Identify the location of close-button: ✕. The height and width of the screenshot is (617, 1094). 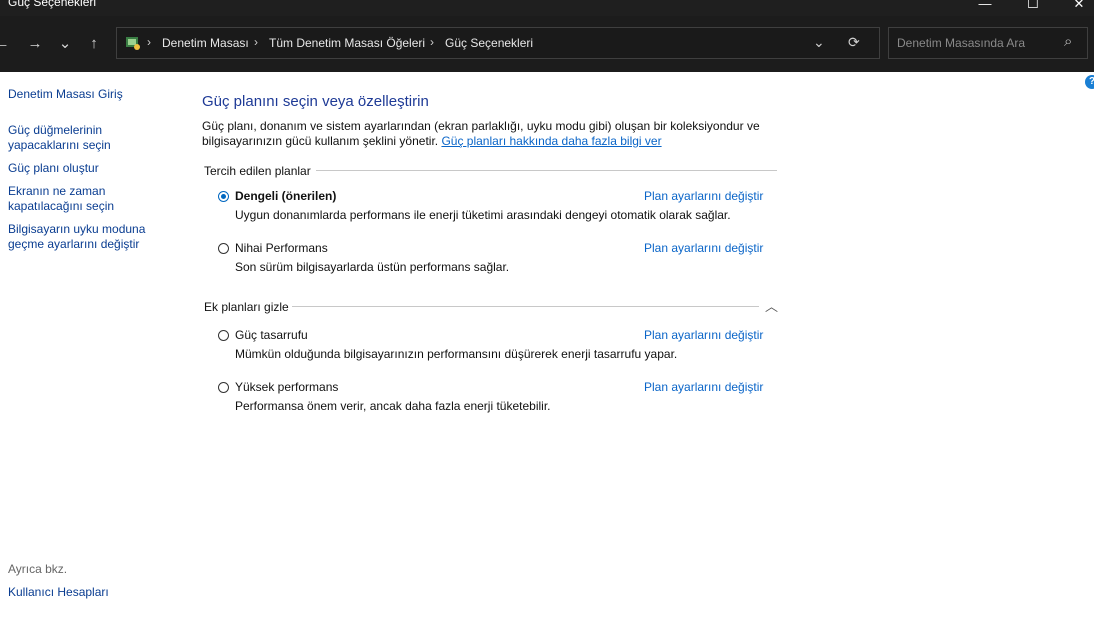
(1079, 6).